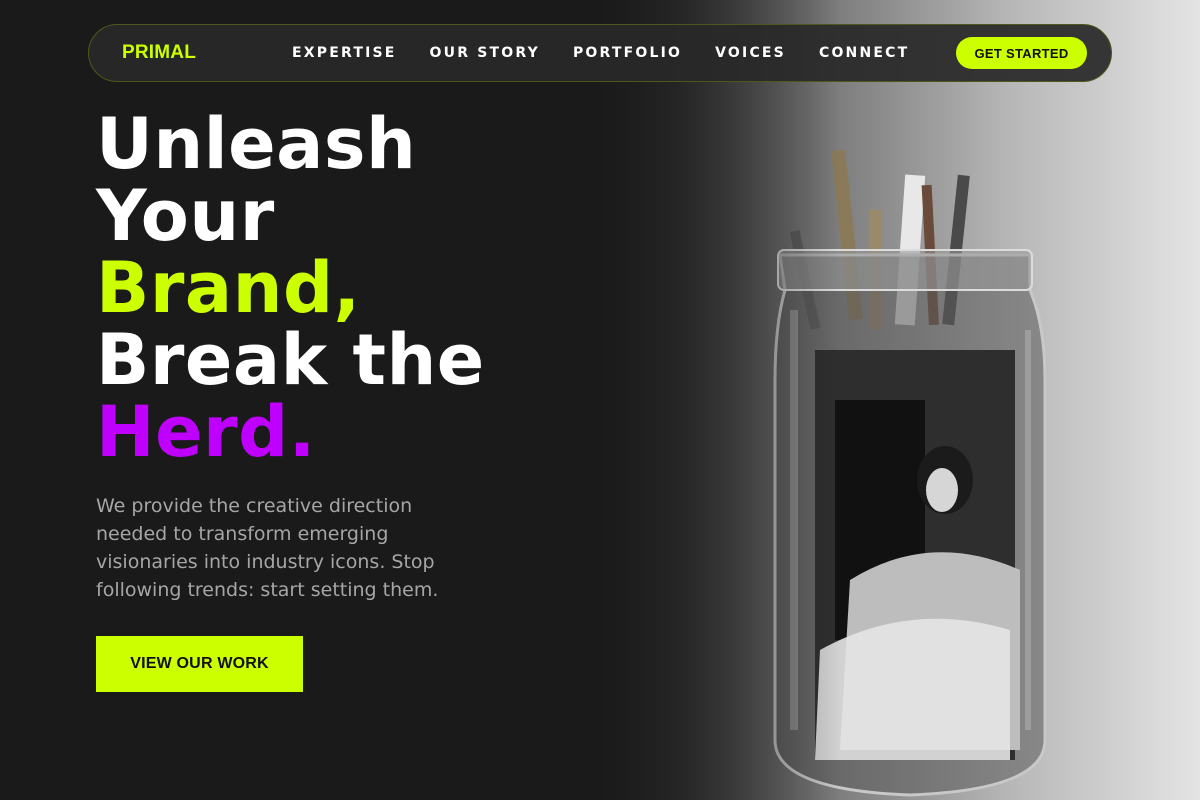  I want to click on view-our-work-button: VIEW OUR WORK, so click(199, 664).